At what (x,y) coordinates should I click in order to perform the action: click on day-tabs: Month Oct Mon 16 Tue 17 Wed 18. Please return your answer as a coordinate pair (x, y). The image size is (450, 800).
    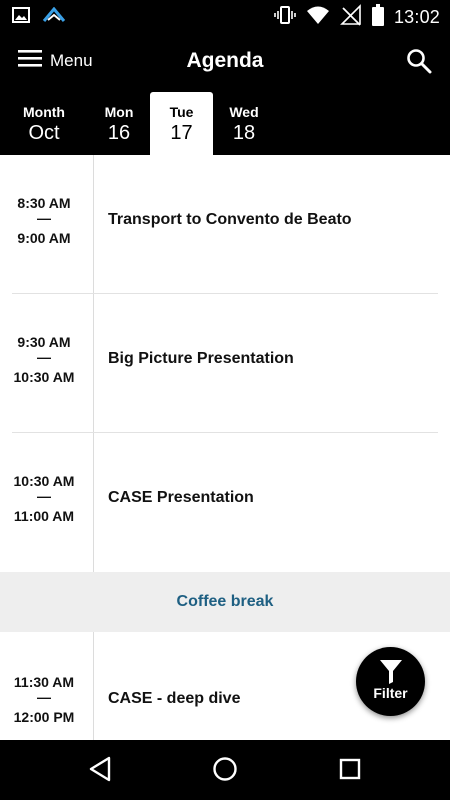
    Looking at the image, I should click on (225, 123).